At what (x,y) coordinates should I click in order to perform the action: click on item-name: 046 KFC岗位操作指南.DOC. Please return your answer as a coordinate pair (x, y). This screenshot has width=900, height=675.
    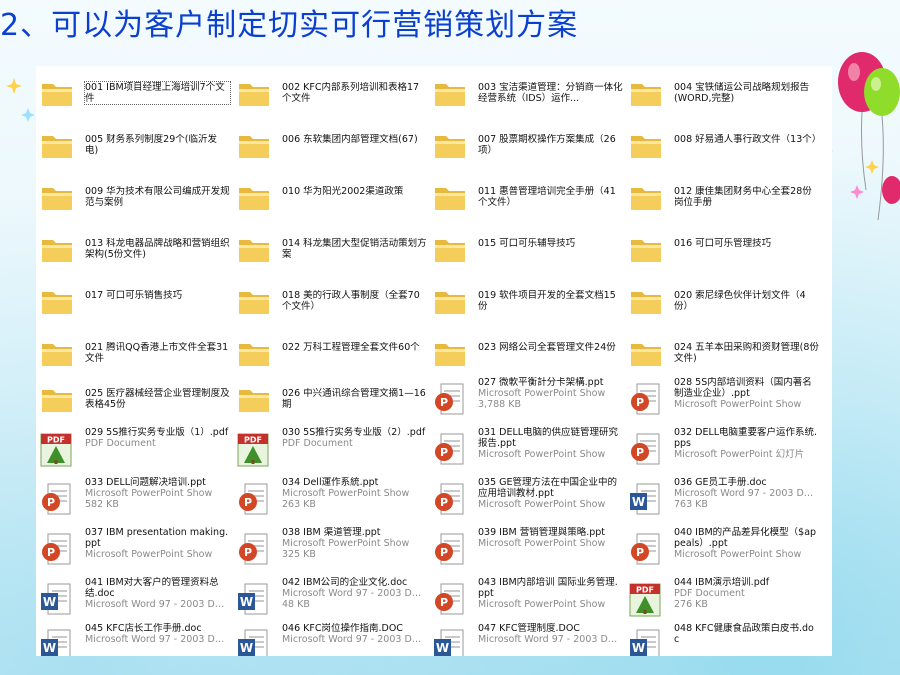
    Looking at the image, I should click on (342, 628).